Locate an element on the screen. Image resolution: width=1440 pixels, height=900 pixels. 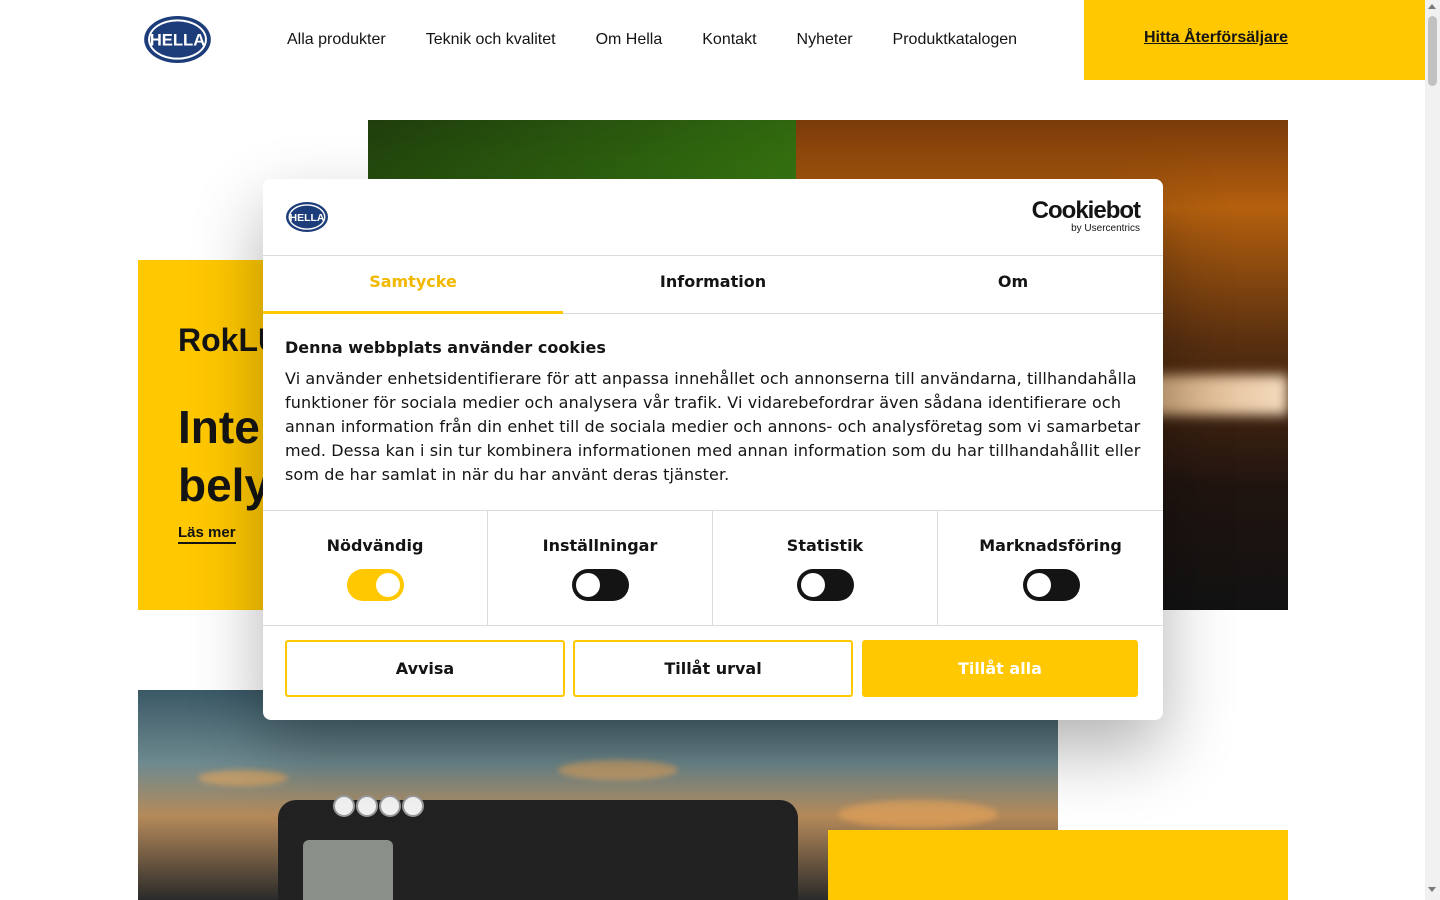
category-necessary: Nödvändig is located at coordinates (375, 568).